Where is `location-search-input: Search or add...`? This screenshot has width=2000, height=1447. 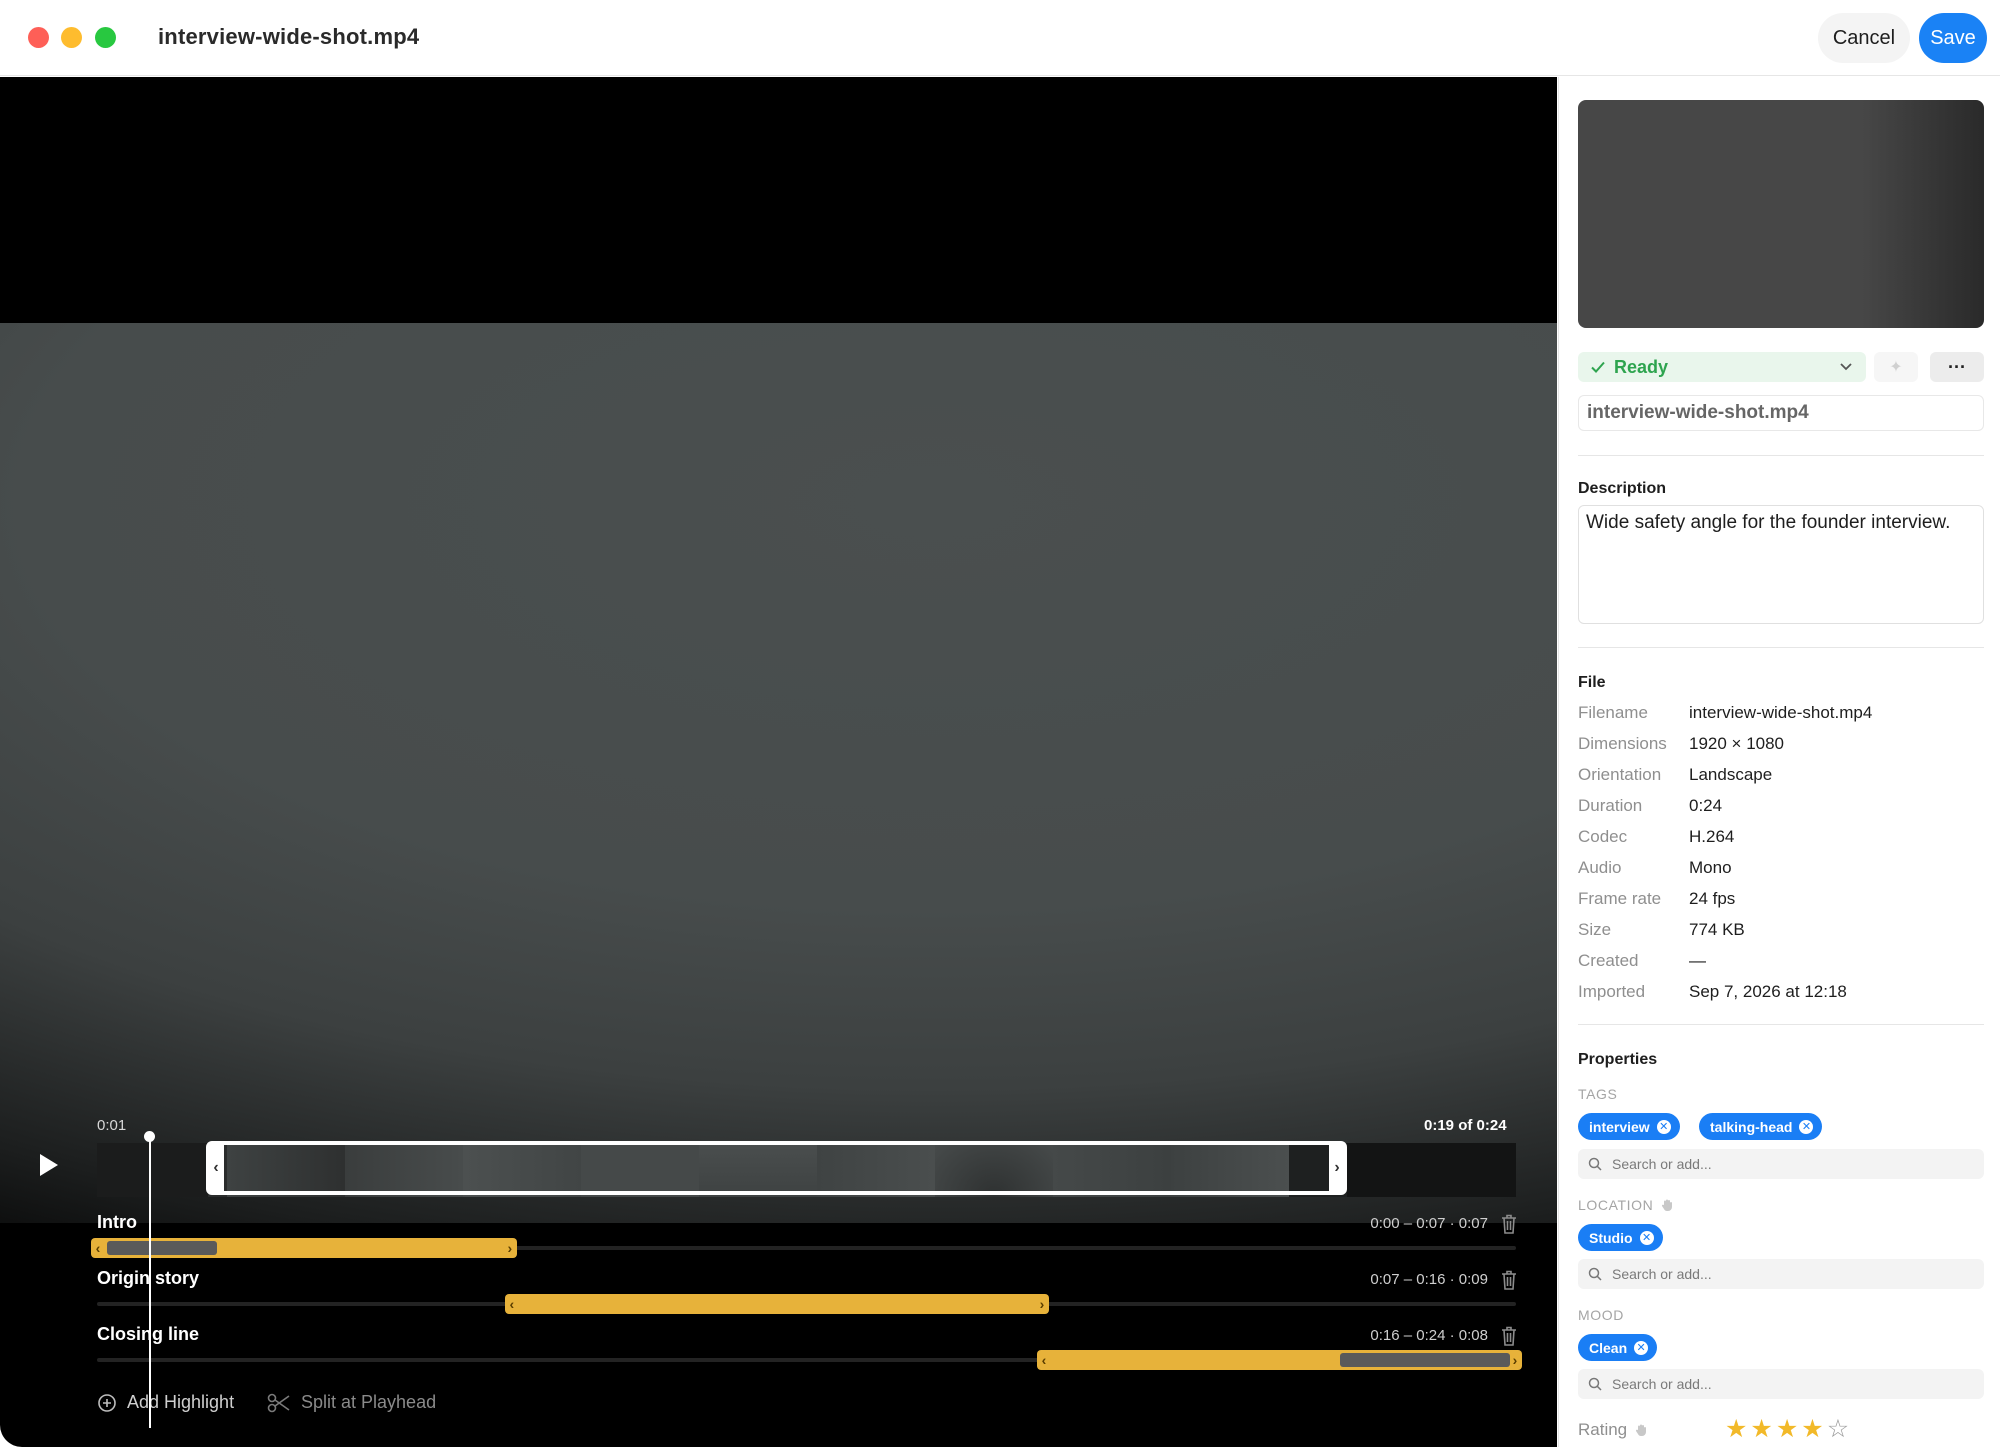 location-search-input: Search or add... is located at coordinates (1781, 1274).